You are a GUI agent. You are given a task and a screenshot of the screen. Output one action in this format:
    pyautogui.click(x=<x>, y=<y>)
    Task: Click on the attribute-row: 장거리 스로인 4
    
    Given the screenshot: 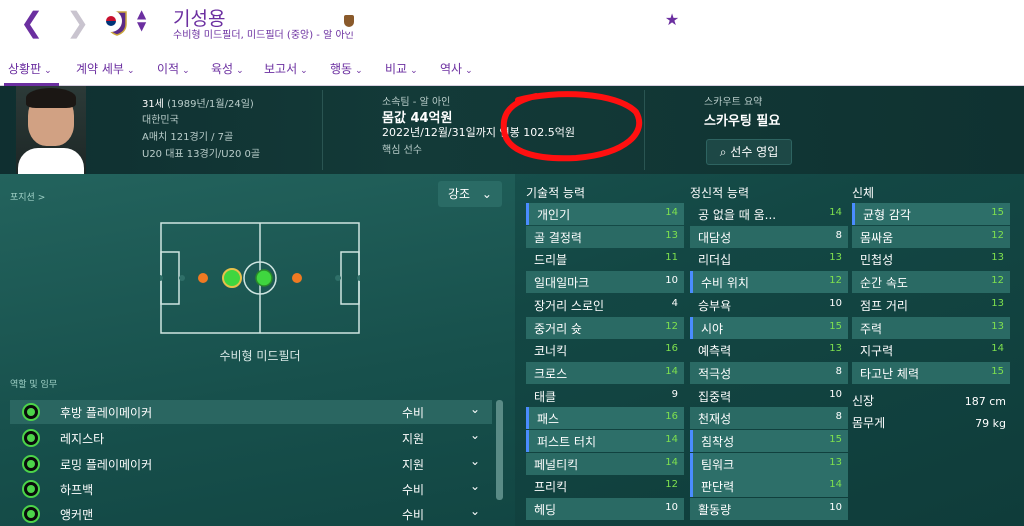 What is the action you would take?
    pyautogui.click(x=605, y=305)
    